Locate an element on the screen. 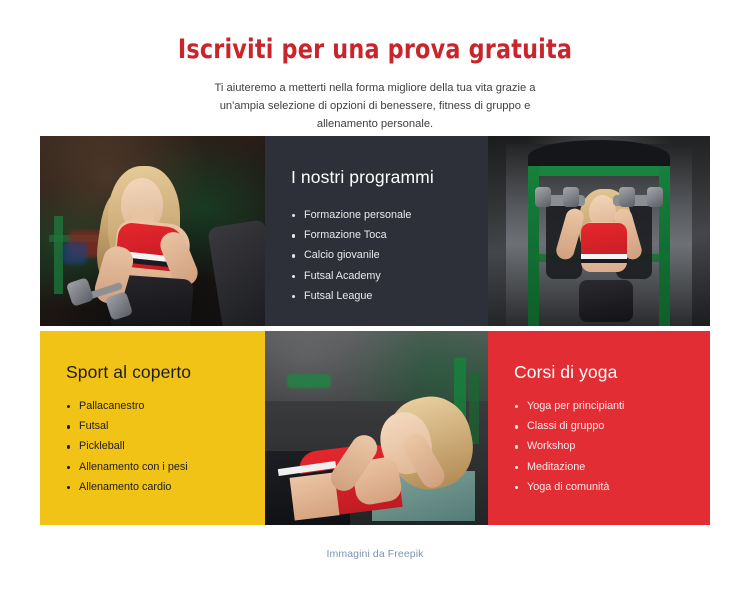  list-item: Classi di gruppo is located at coordinates (599, 427).